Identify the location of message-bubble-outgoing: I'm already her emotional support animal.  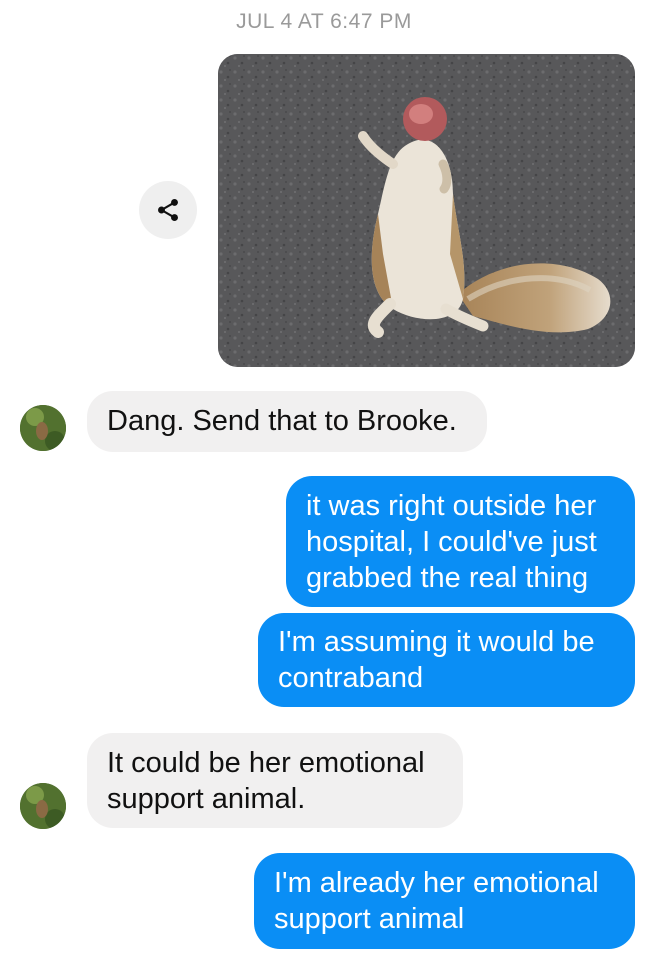
(444, 901).